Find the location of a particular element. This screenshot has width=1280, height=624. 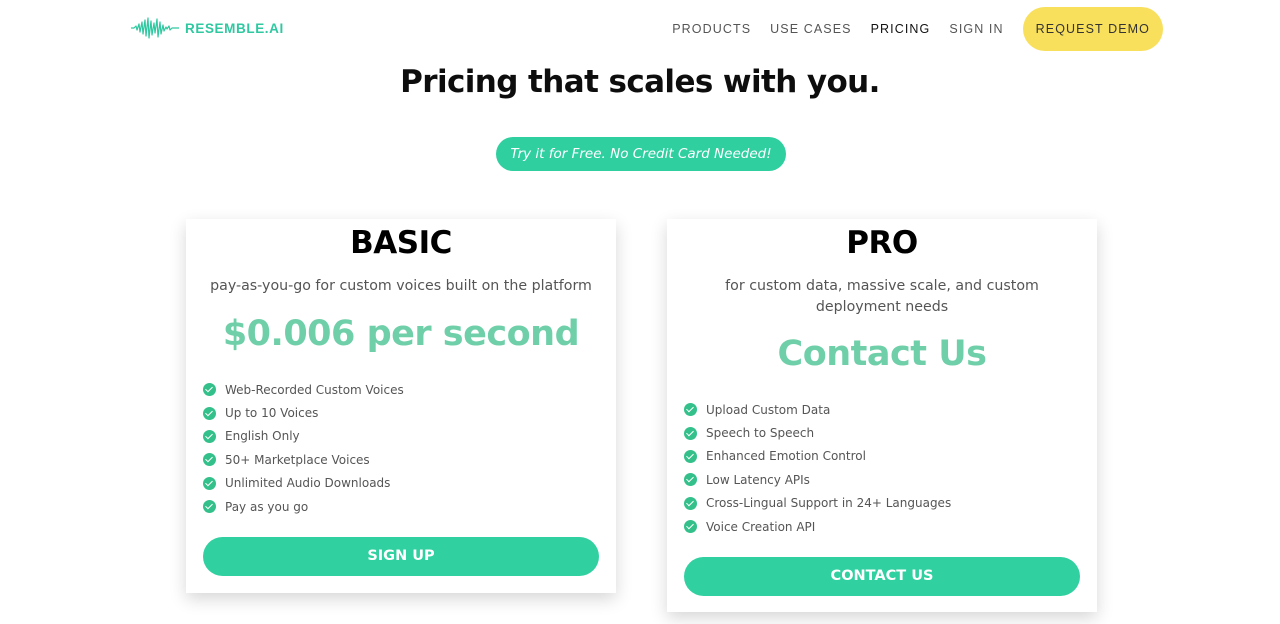

feature-item: Pay as you go is located at coordinates (303, 506).